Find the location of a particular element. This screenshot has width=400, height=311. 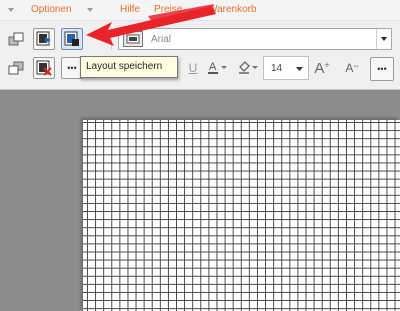

layout-front-button is located at coordinates (16, 39).